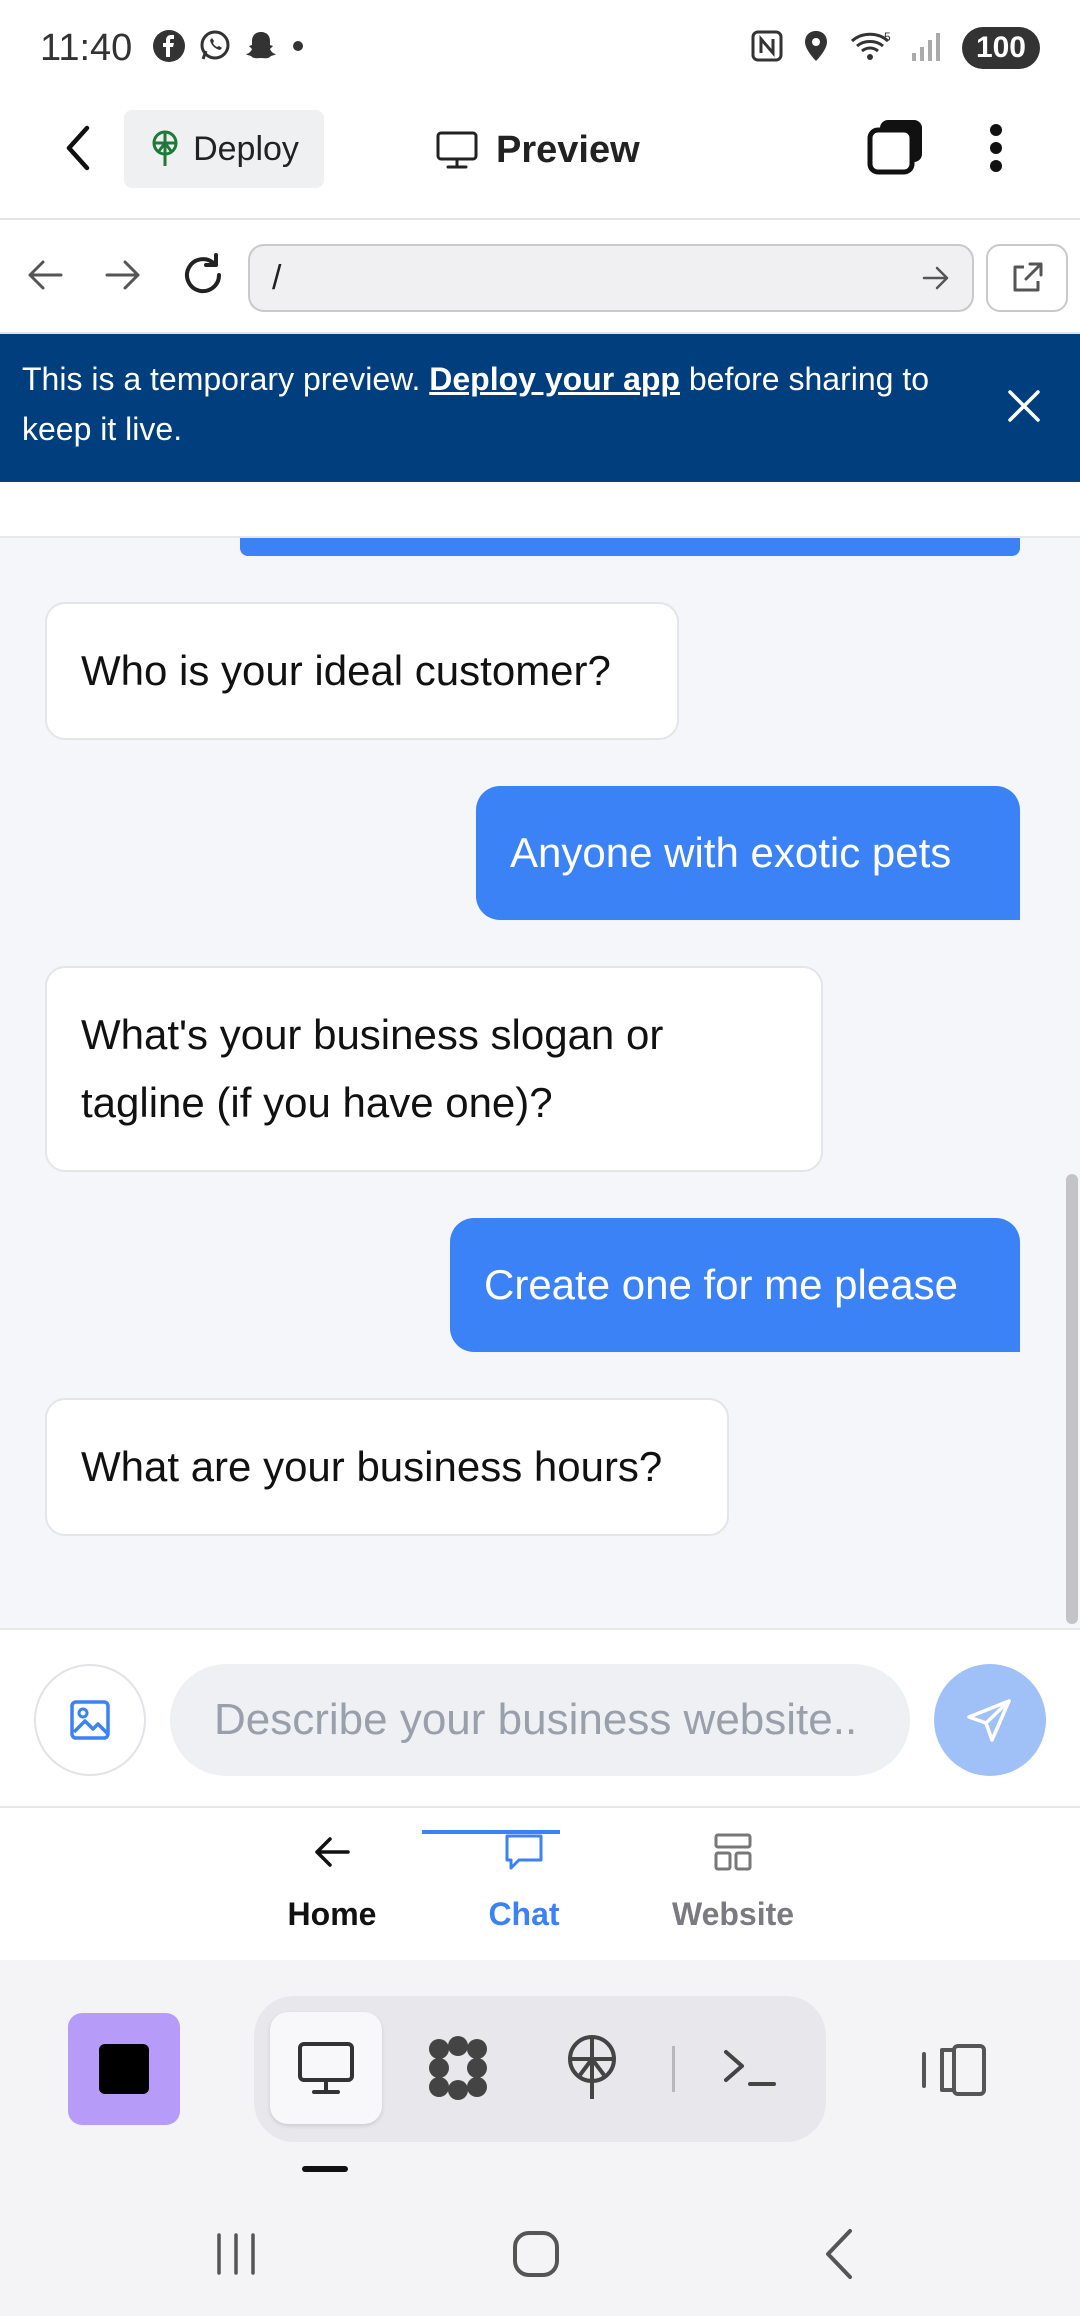 Image resolution: width=1080 pixels, height=2316 pixels. I want to click on home-button, so click(536, 2254).